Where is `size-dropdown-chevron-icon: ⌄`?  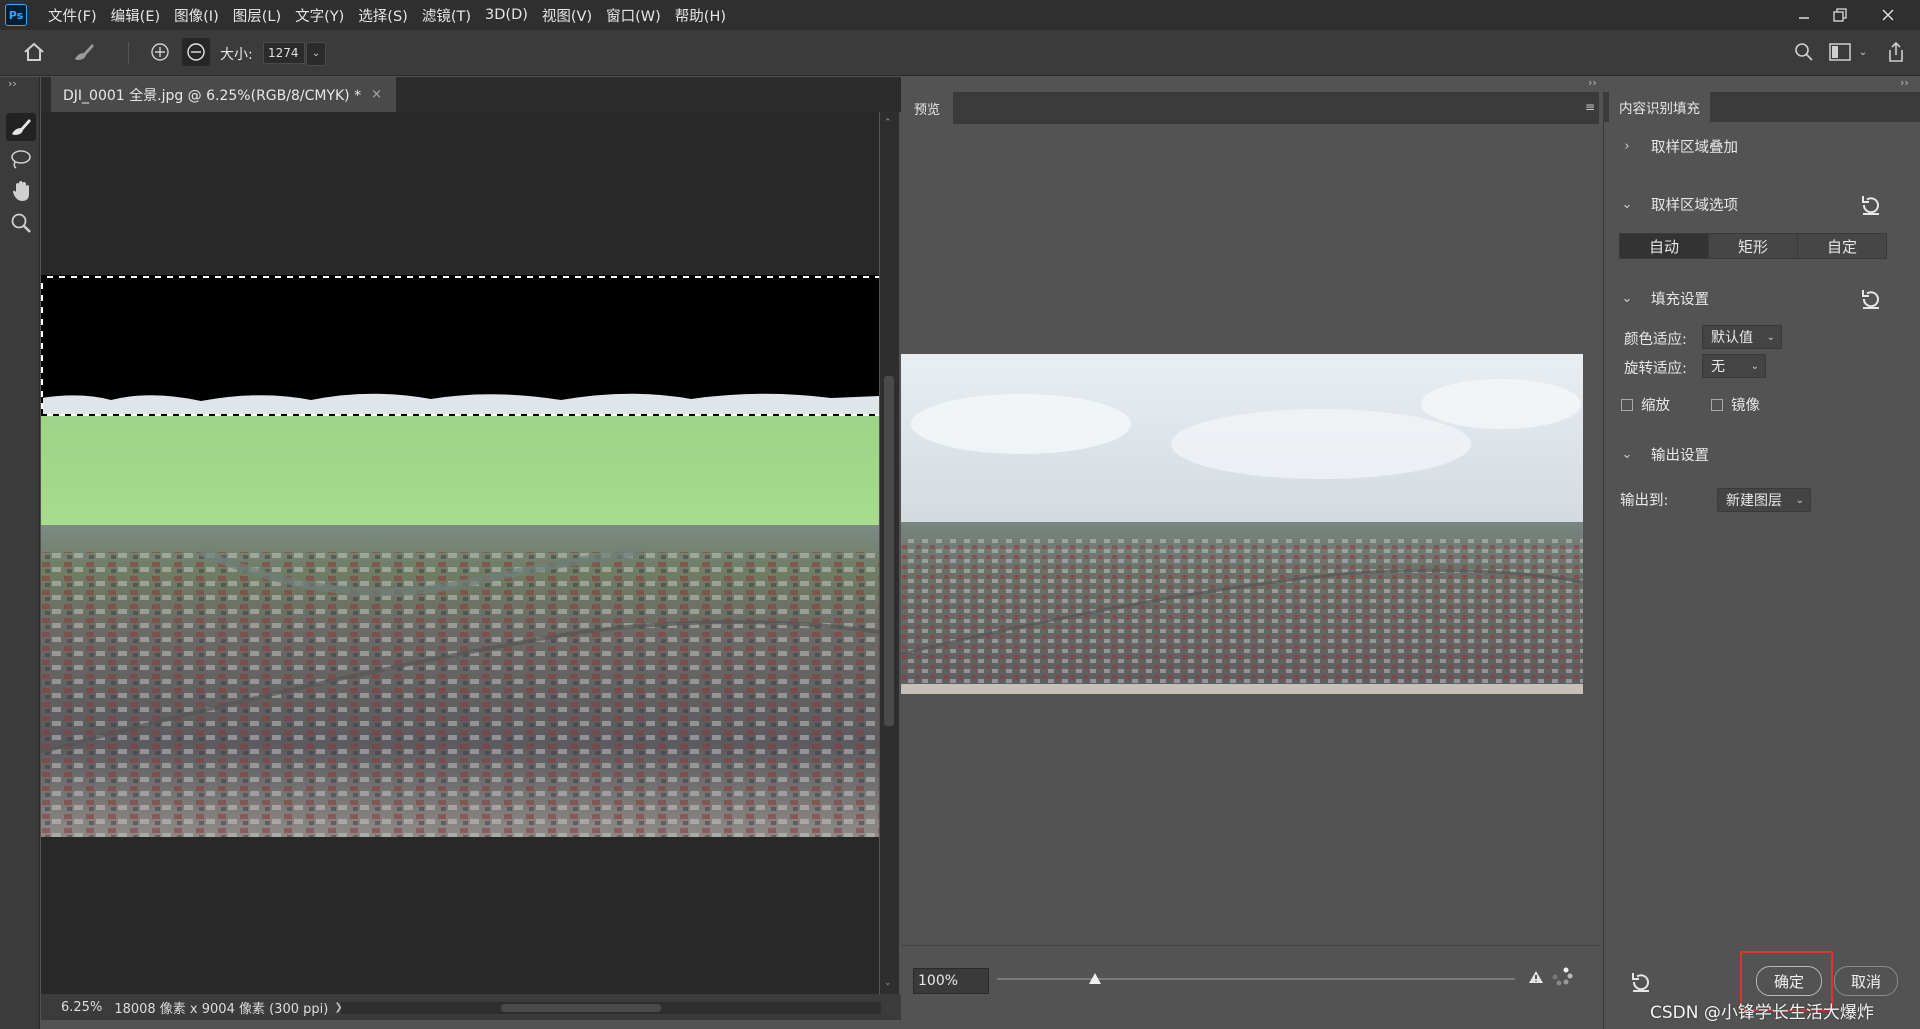
size-dropdown-chevron-icon: ⌄ is located at coordinates (316, 54).